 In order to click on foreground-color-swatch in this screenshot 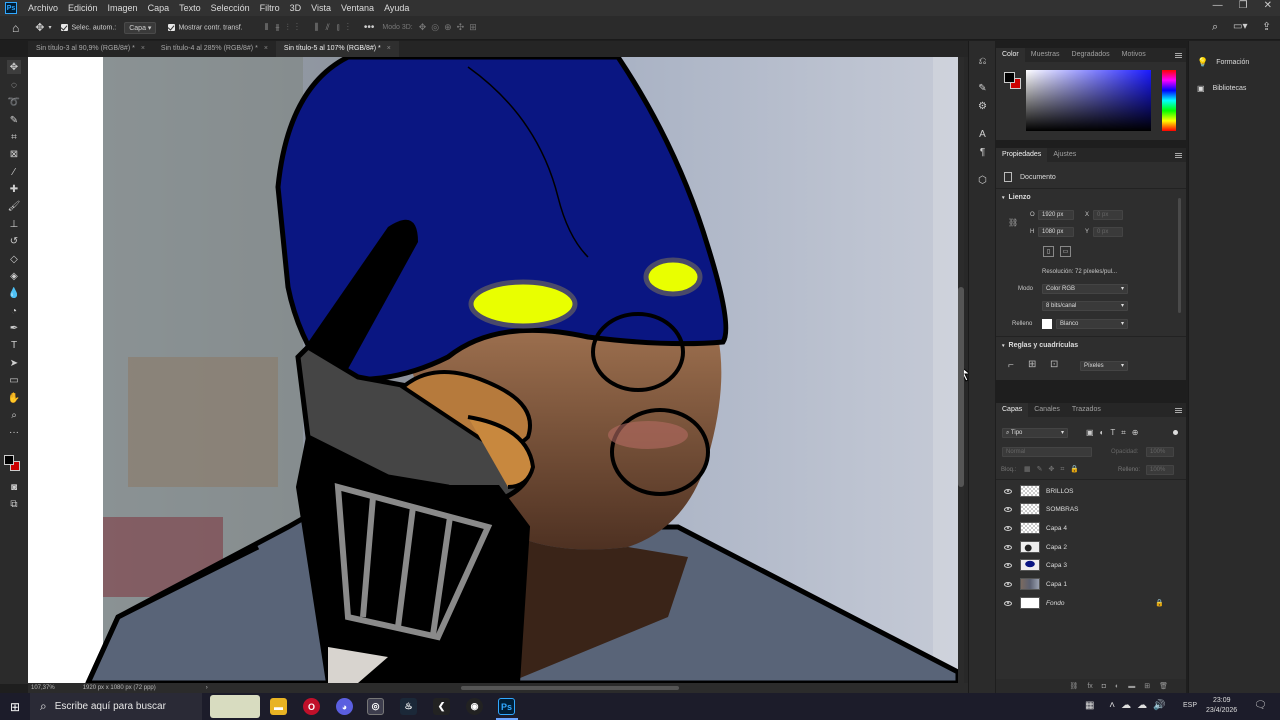, I will do `click(9, 460)`.